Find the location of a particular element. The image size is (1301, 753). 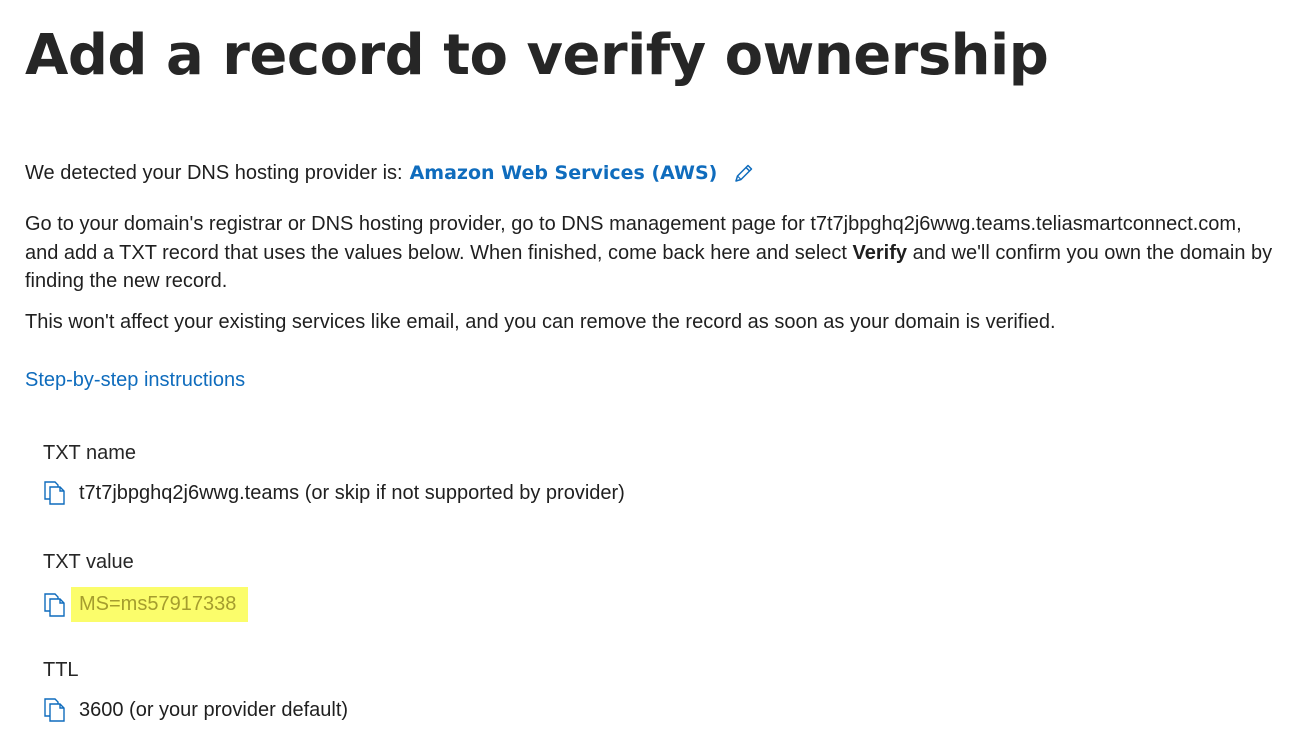

txt-name-label: TXT name is located at coordinates (89, 453).